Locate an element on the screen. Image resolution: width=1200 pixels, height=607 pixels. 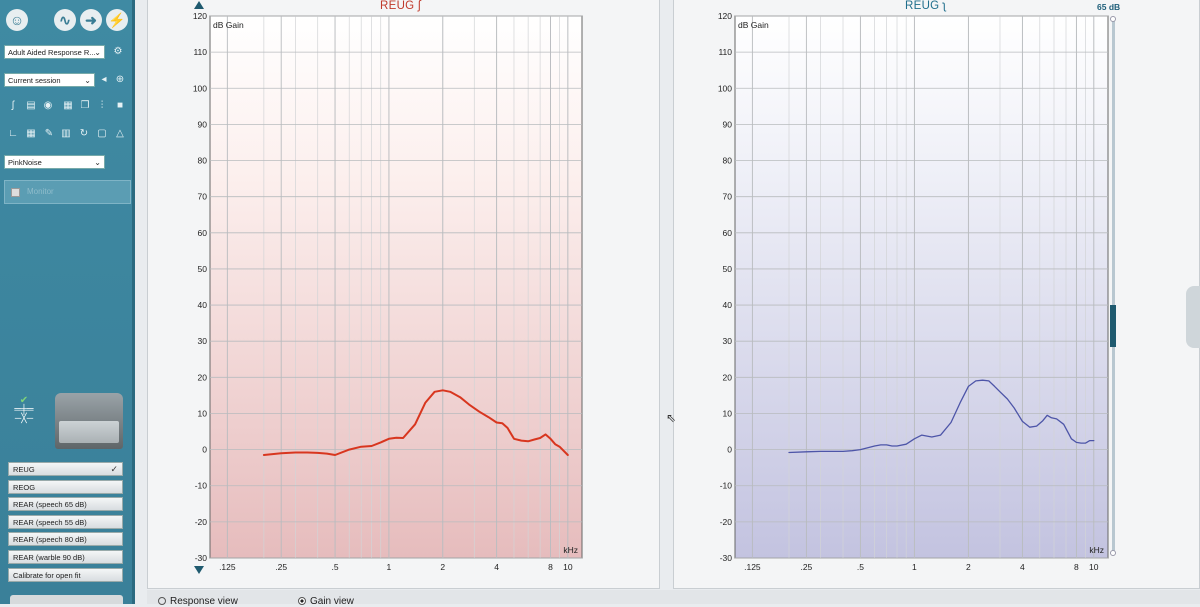
level-label: 65 dB is located at coordinates (1109, 7).